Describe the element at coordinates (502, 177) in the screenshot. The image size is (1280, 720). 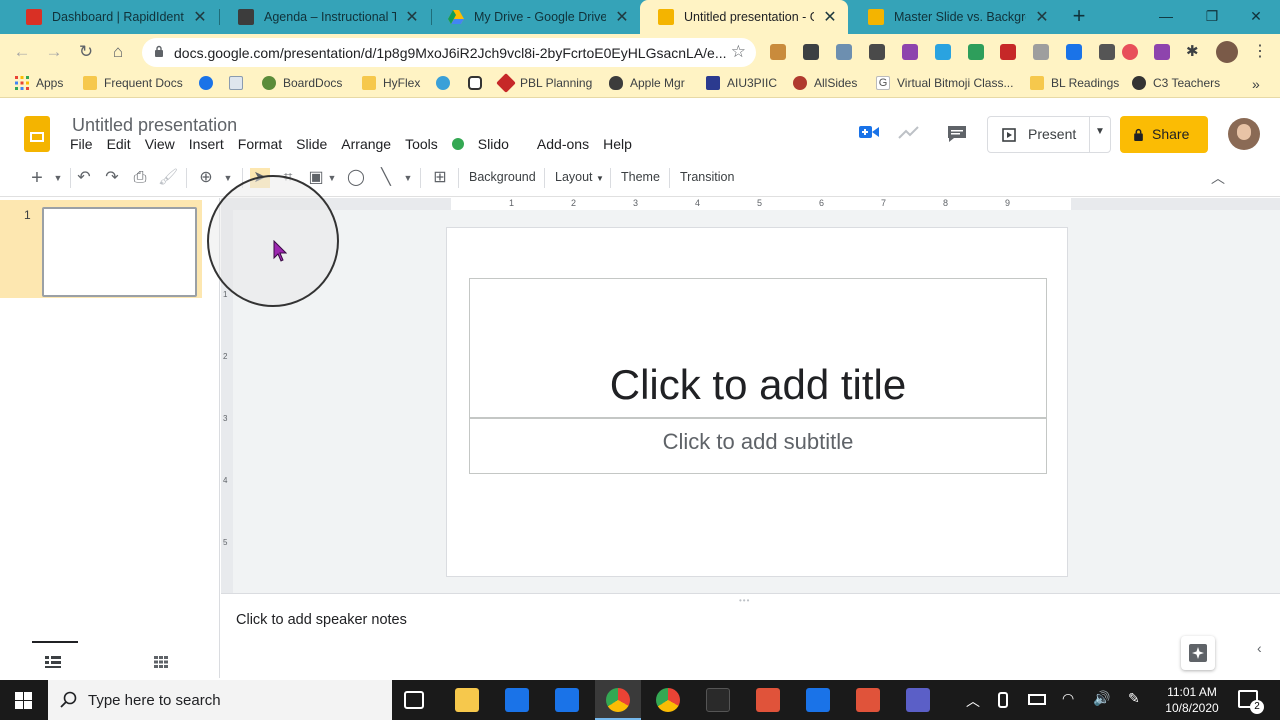
I see `background-button: Background` at that location.